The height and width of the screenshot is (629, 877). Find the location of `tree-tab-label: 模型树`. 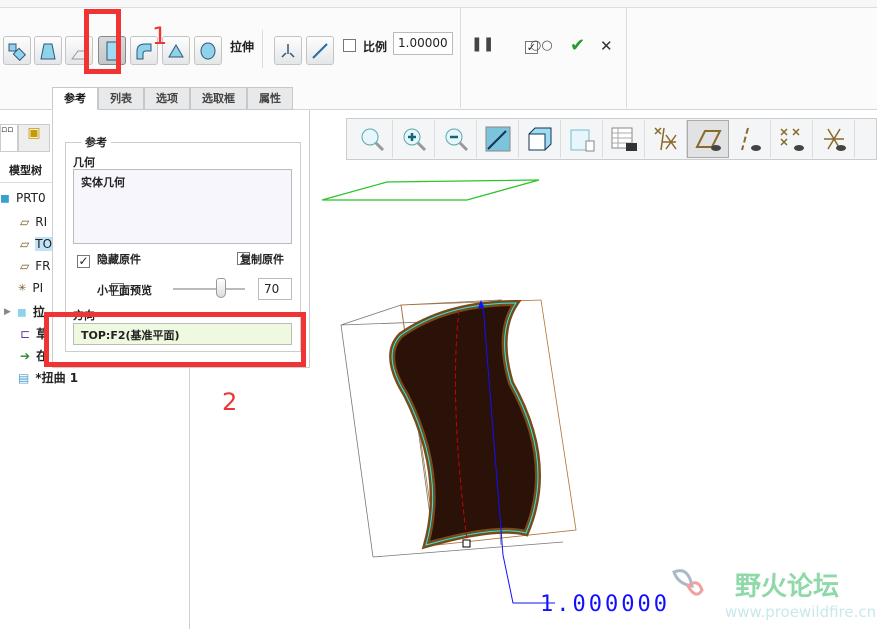

tree-tab-label: 模型树 is located at coordinates (25, 170).